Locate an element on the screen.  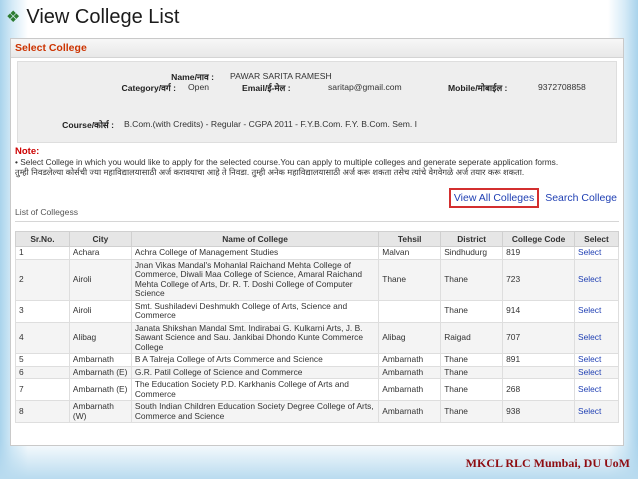
cell-college-code: 819 is located at coordinates (539, 253).